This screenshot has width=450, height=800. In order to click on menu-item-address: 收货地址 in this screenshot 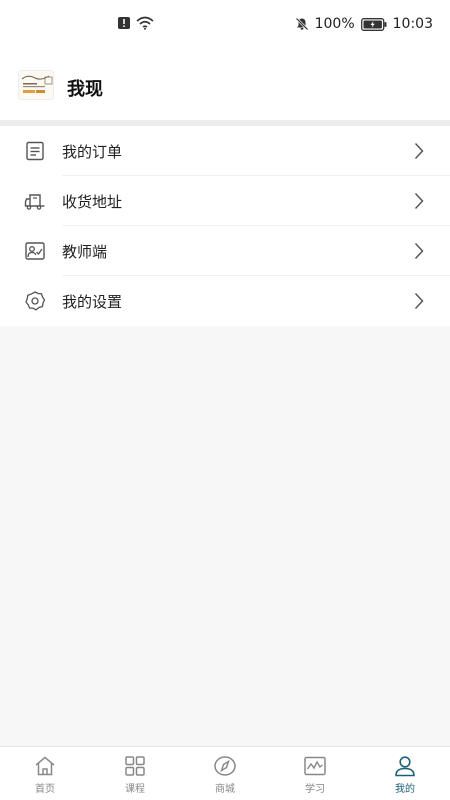, I will do `click(225, 201)`.